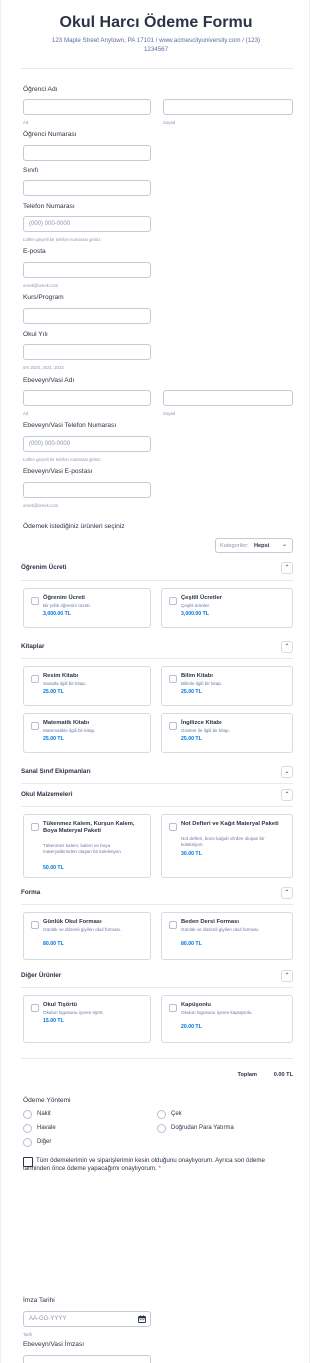 The width and height of the screenshot is (320, 1363). I want to click on parent-email-label: Ebeveyn/Vasi E-postası, so click(58, 471).